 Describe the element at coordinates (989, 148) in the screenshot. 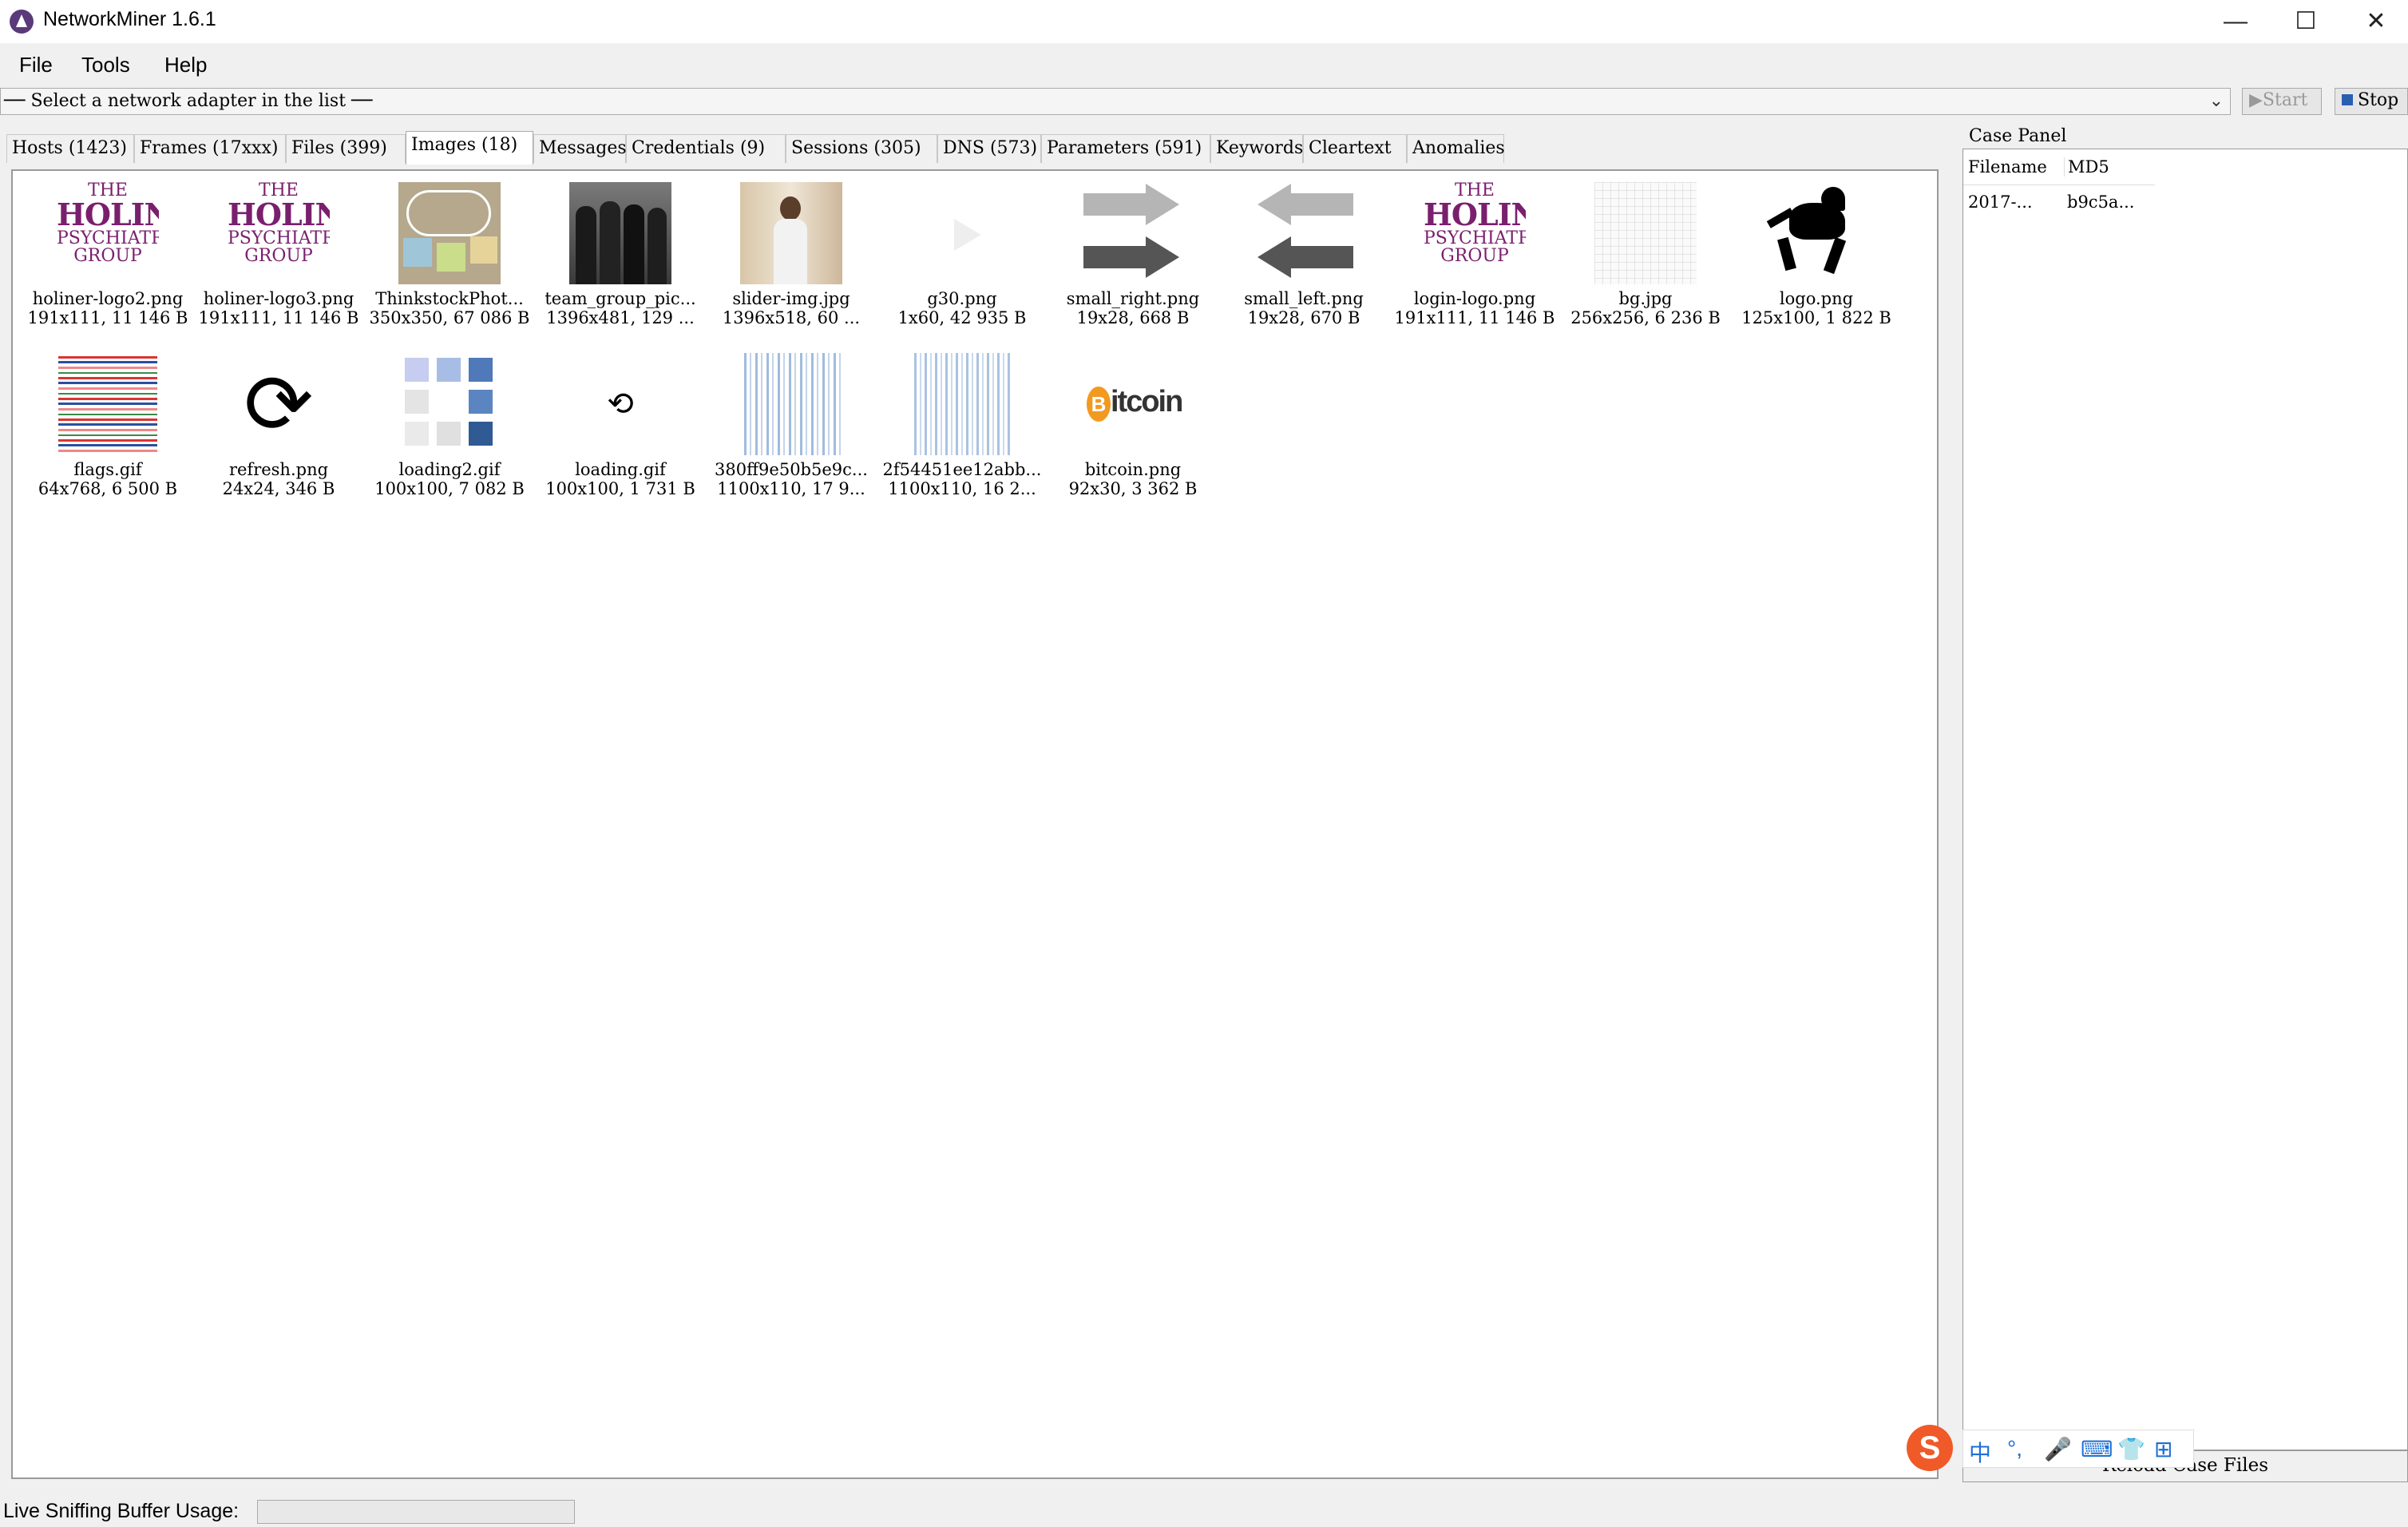

I see `tab-dns: DNS (573)` at that location.